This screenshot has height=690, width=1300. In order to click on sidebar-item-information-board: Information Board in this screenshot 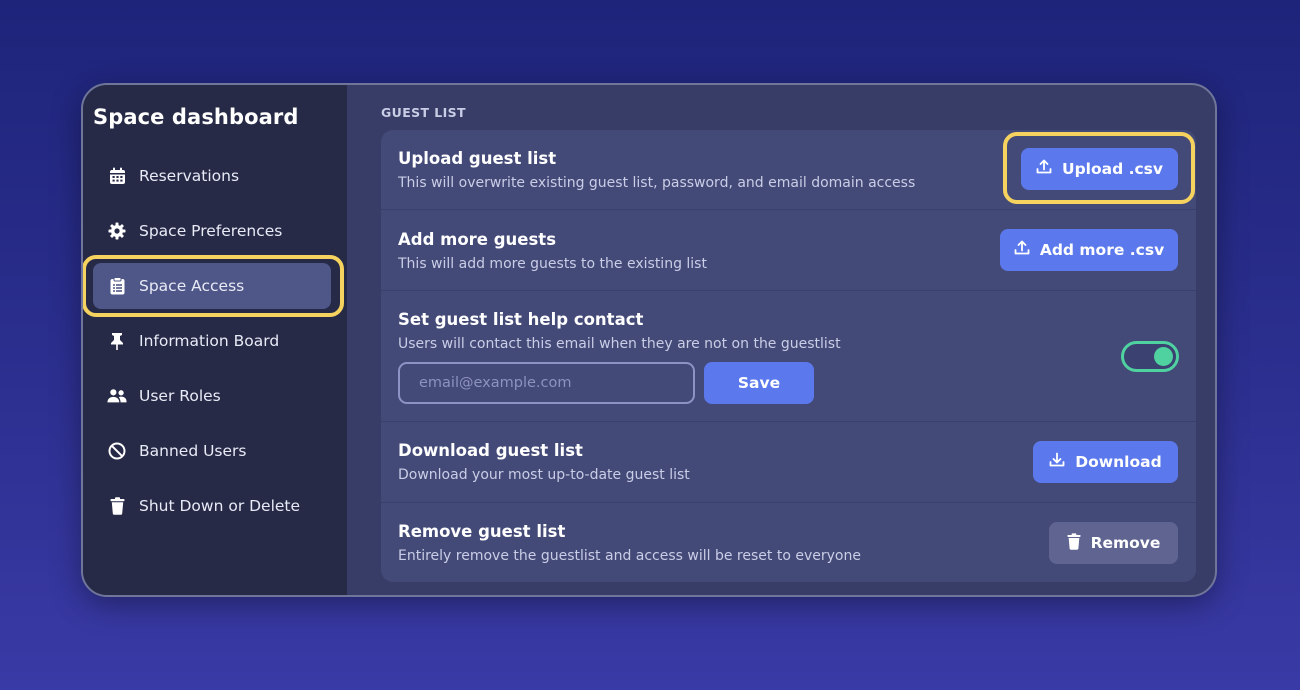, I will do `click(212, 341)`.